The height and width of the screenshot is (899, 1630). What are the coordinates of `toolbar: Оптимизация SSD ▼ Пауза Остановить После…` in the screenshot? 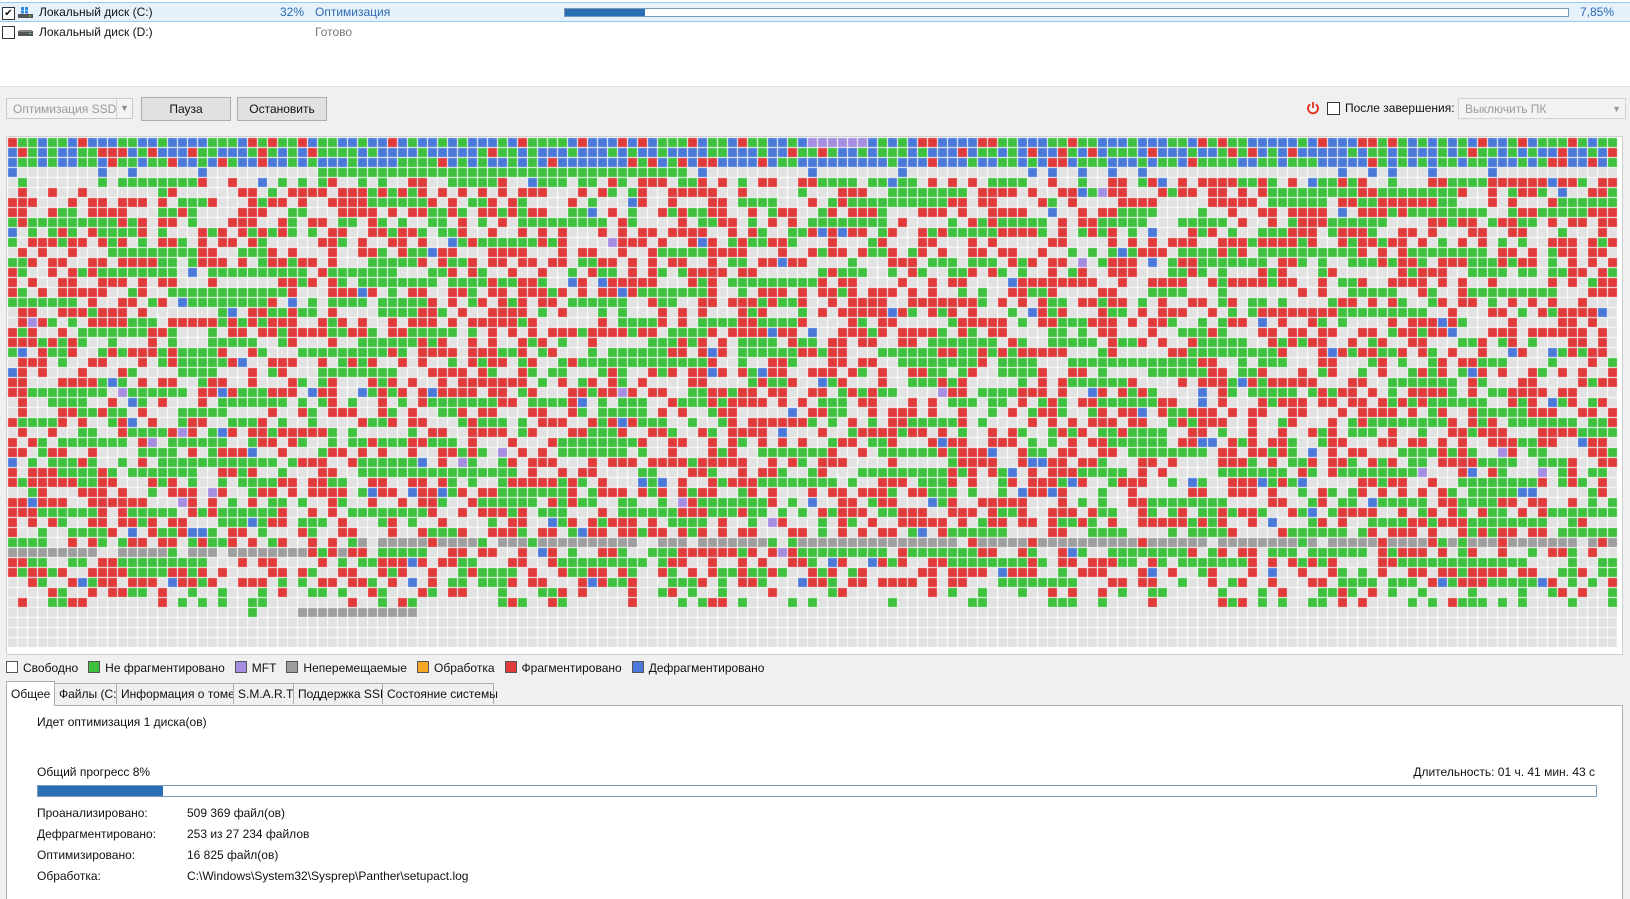 It's located at (815, 109).